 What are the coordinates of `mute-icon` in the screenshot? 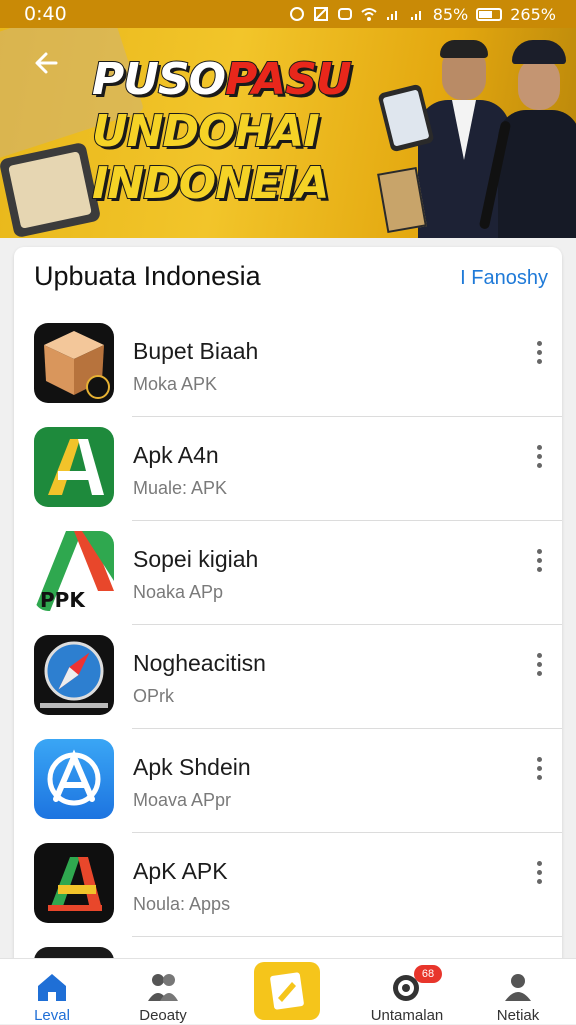 It's located at (321, 14).